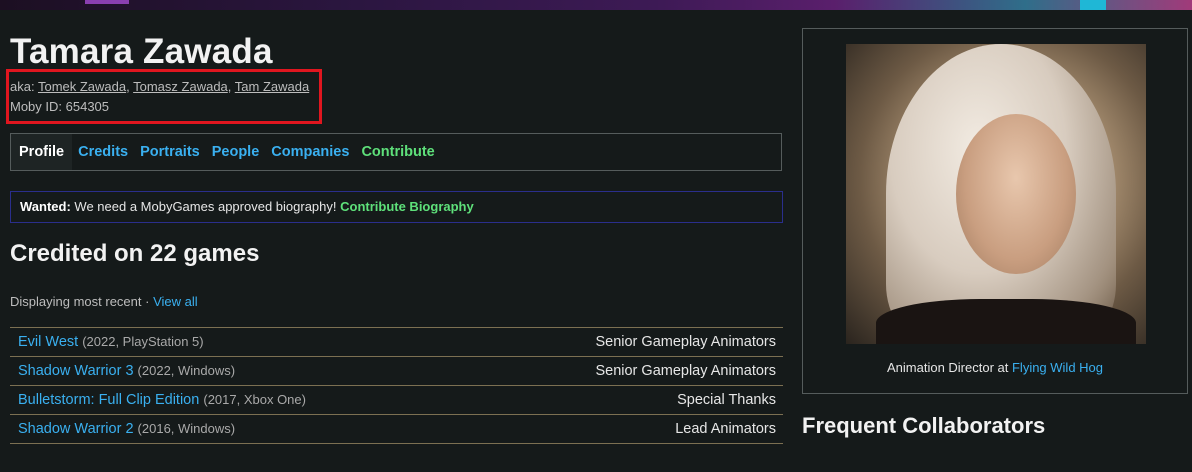  I want to click on table-row, so click(396, 457).